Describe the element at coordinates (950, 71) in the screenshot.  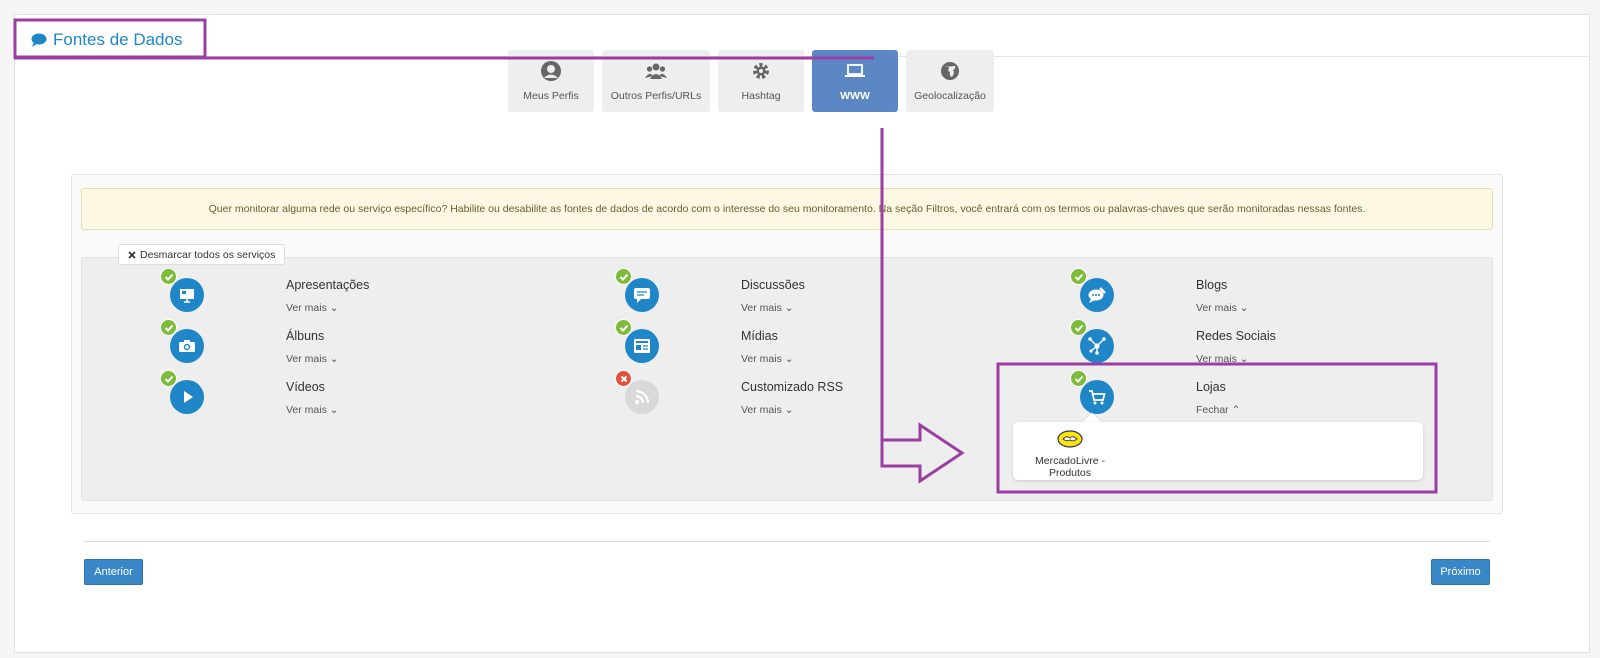
I see `globe-icon` at that location.